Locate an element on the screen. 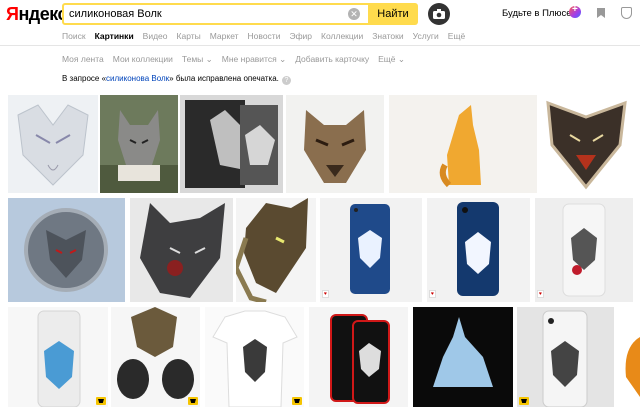 The image size is (640, 407). white-wolf-soap-mold-image is located at coordinates (53, 144).